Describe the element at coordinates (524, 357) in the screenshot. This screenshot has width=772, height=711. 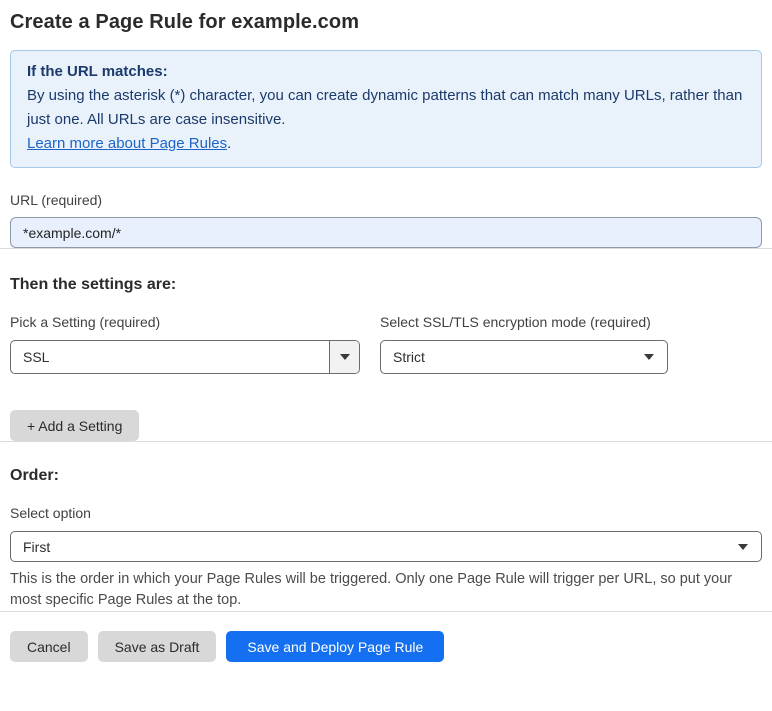
I see `ssl-mode-select: Strict` at that location.